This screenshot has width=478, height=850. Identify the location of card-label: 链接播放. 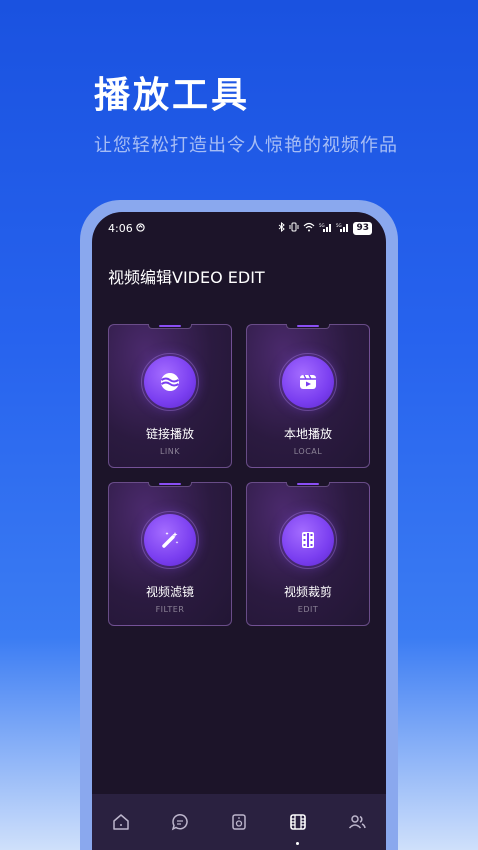
(169, 434).